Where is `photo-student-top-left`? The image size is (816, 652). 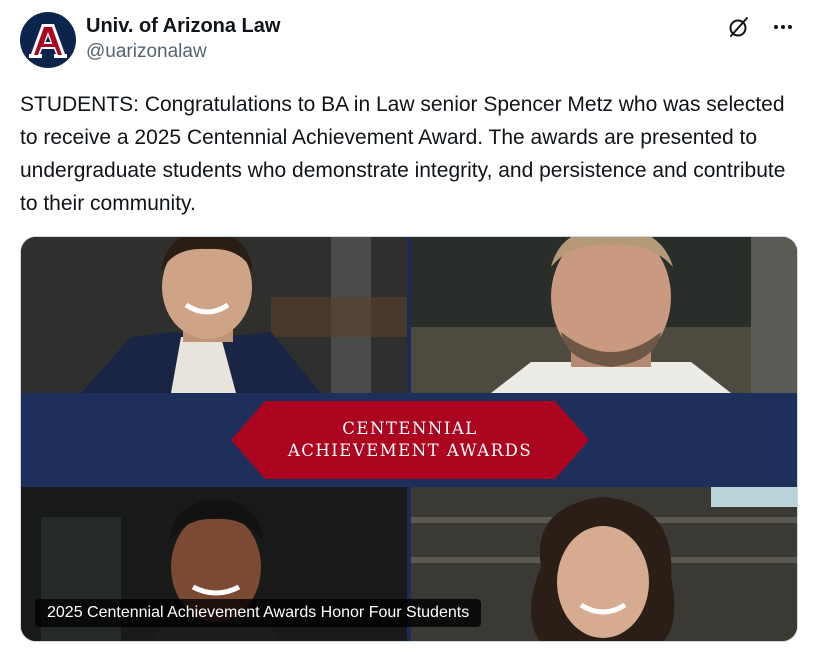 photo-student-top-left is located at coordinates (214, 315).